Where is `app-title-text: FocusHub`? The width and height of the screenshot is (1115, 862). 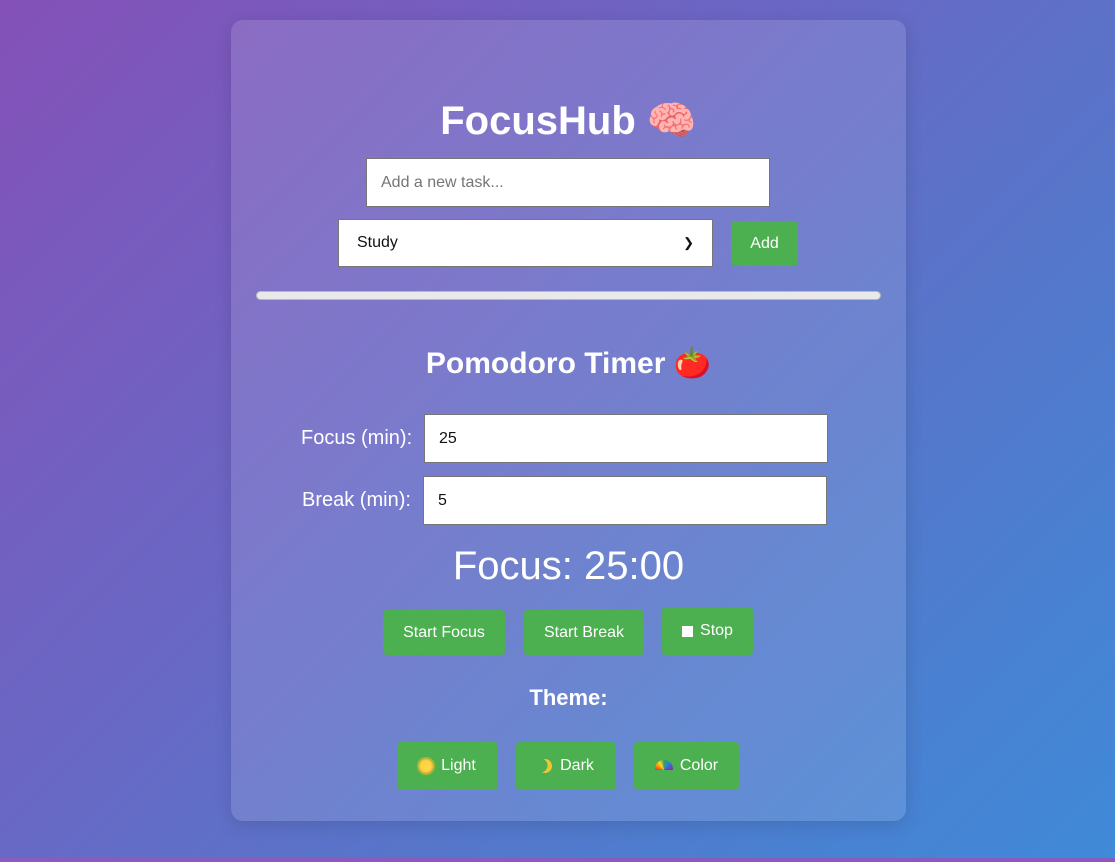
app-title-text: FocusHub is located at coordinates (538, 121).